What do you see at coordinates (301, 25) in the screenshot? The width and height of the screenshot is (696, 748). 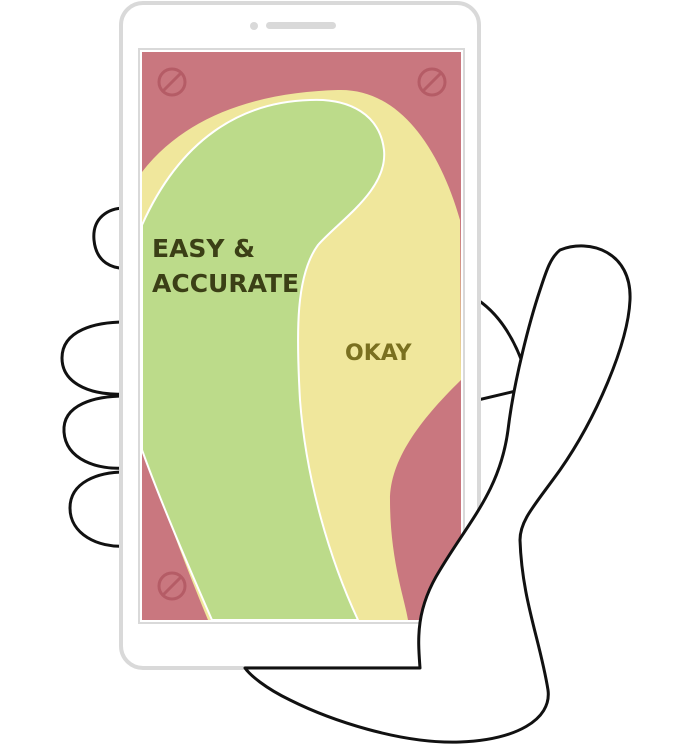 I see `phone-speaker` at bounding box center [301, 25].